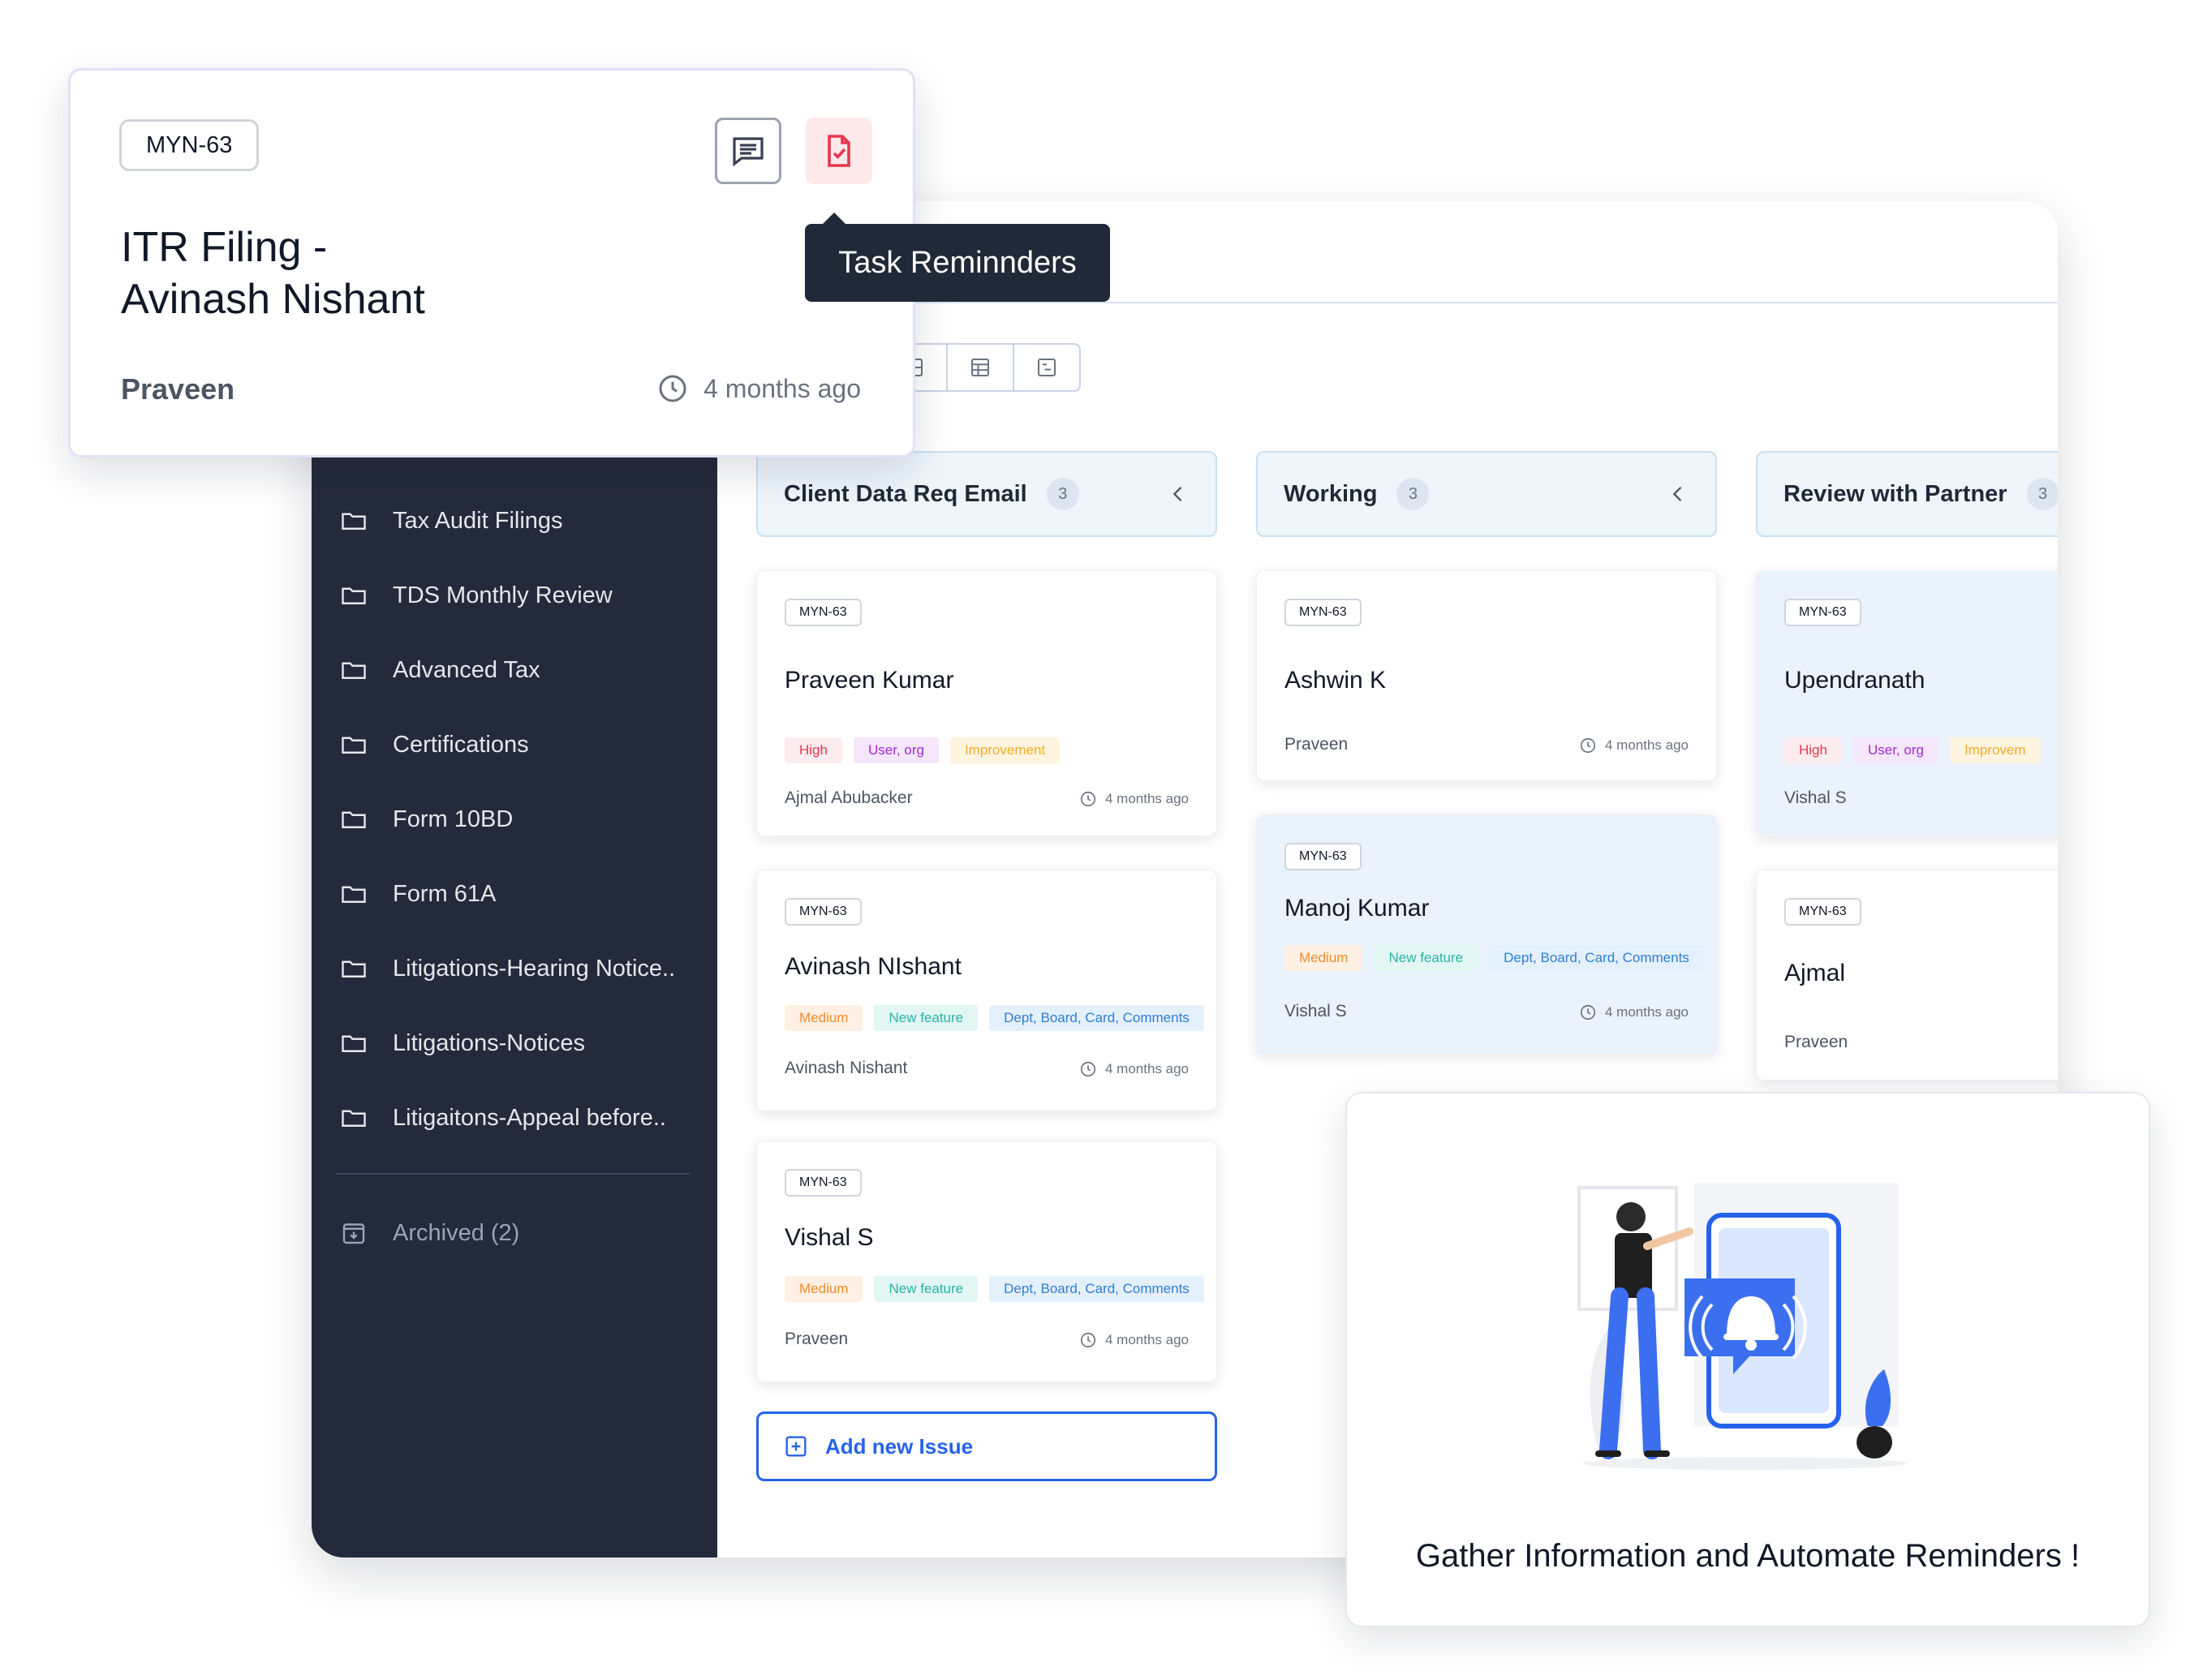 Image resolution: width=2203 pixels, height=1680 pixels. Describe the element at coordinates (986, 1446) in the screenshot. I see `add-new-issue-button: Add new Issue` at that location.